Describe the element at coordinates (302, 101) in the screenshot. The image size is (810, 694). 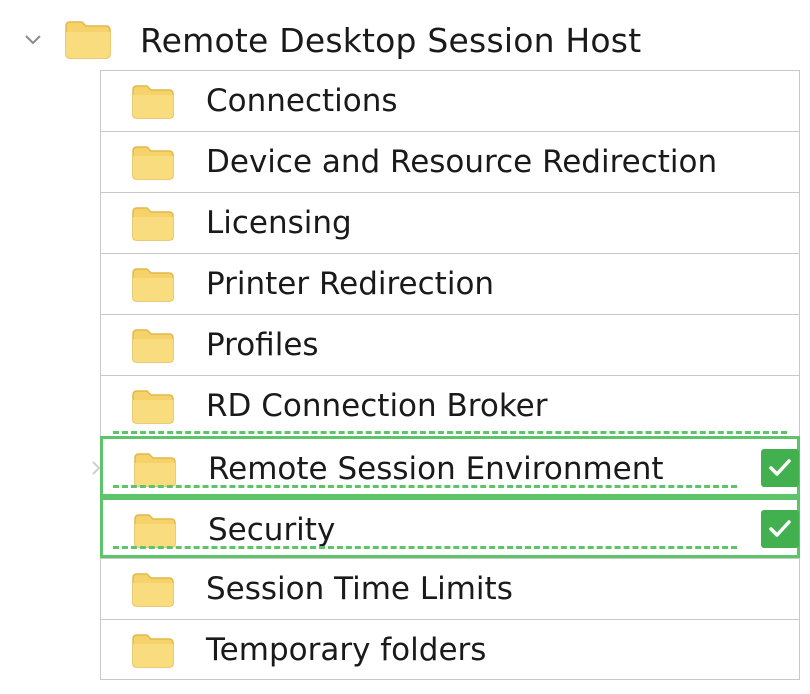
I see `tree-node-label: Connections` at that location.